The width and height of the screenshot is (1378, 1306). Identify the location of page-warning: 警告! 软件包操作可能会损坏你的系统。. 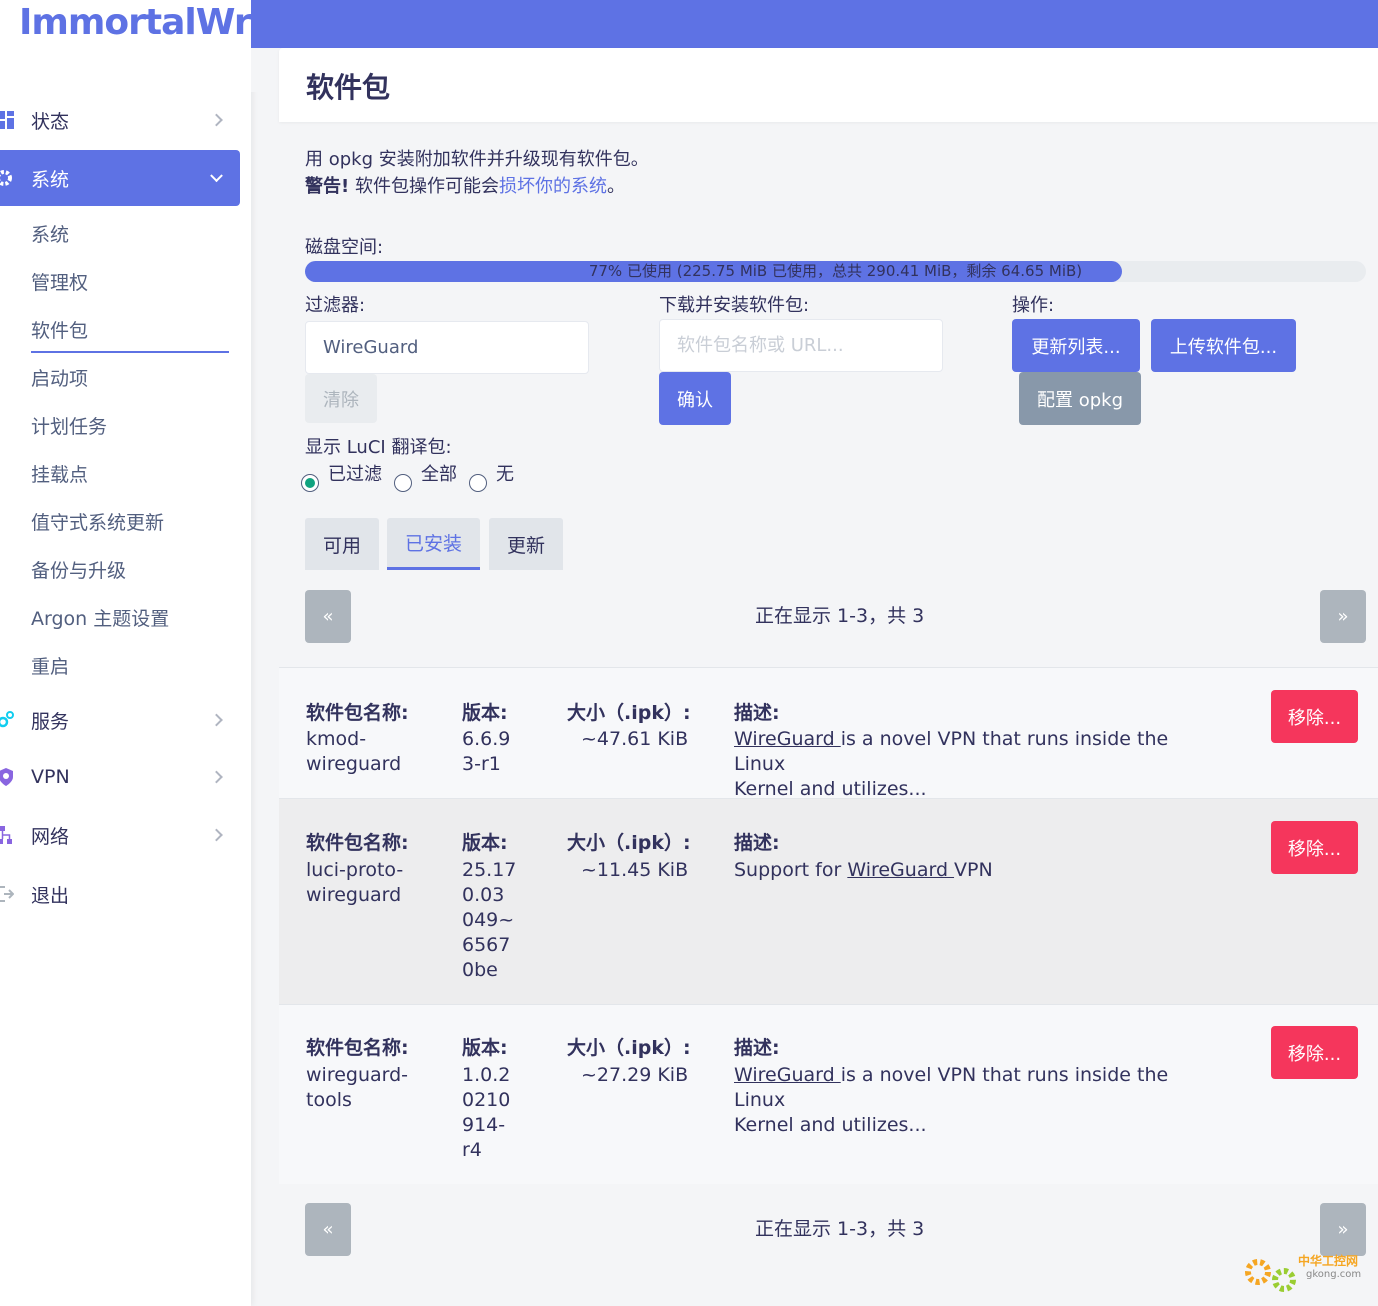
(465, 185).